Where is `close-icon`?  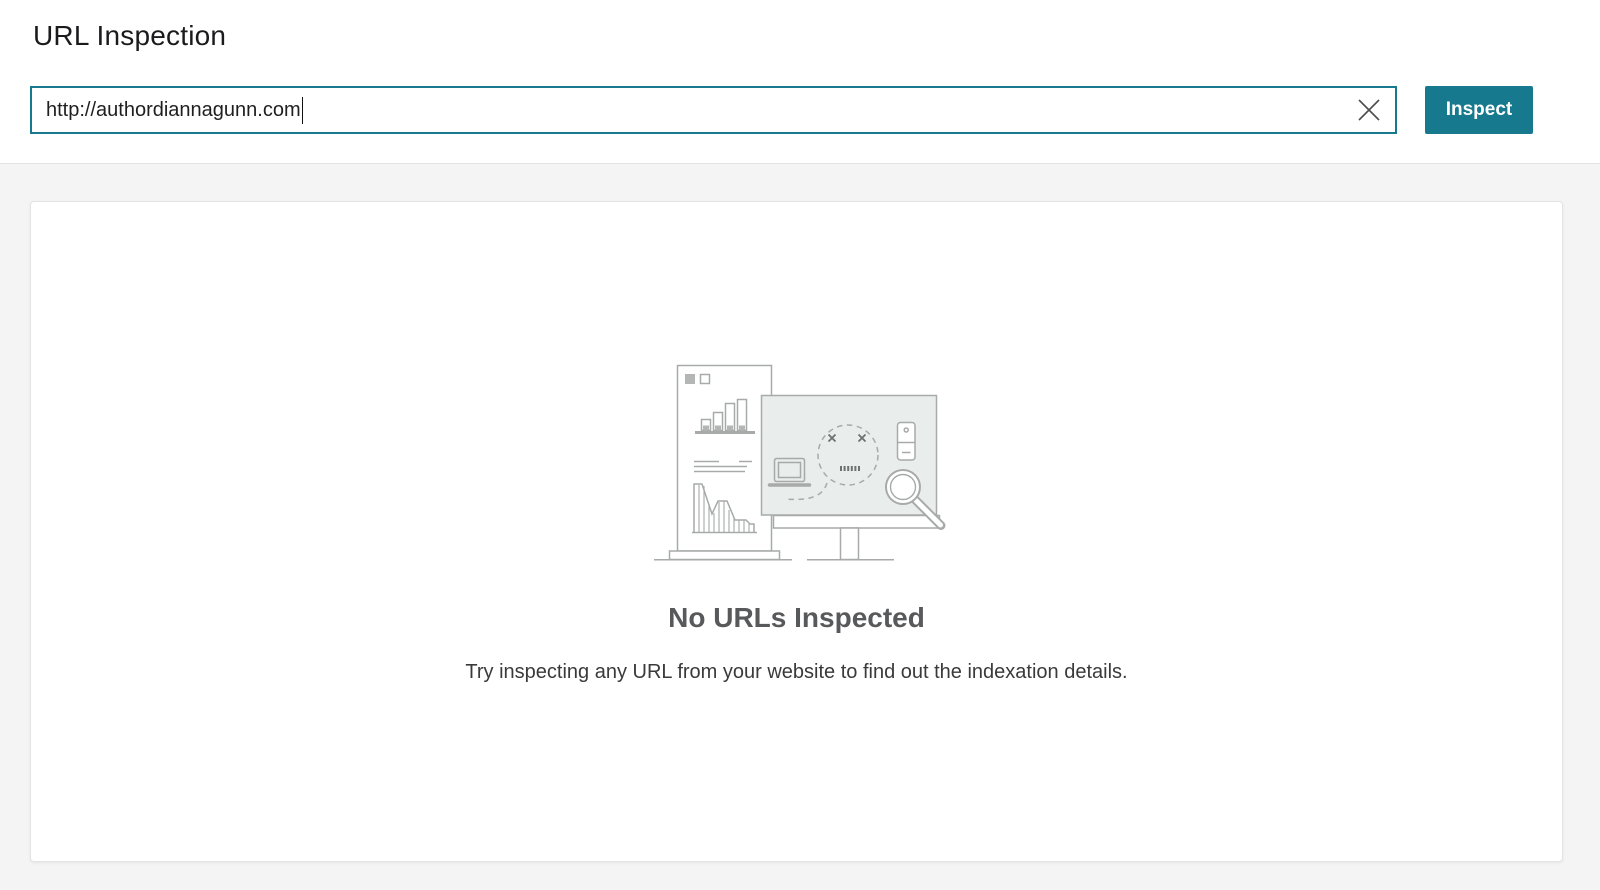
close-icon is located at coordinates (1369, 110).